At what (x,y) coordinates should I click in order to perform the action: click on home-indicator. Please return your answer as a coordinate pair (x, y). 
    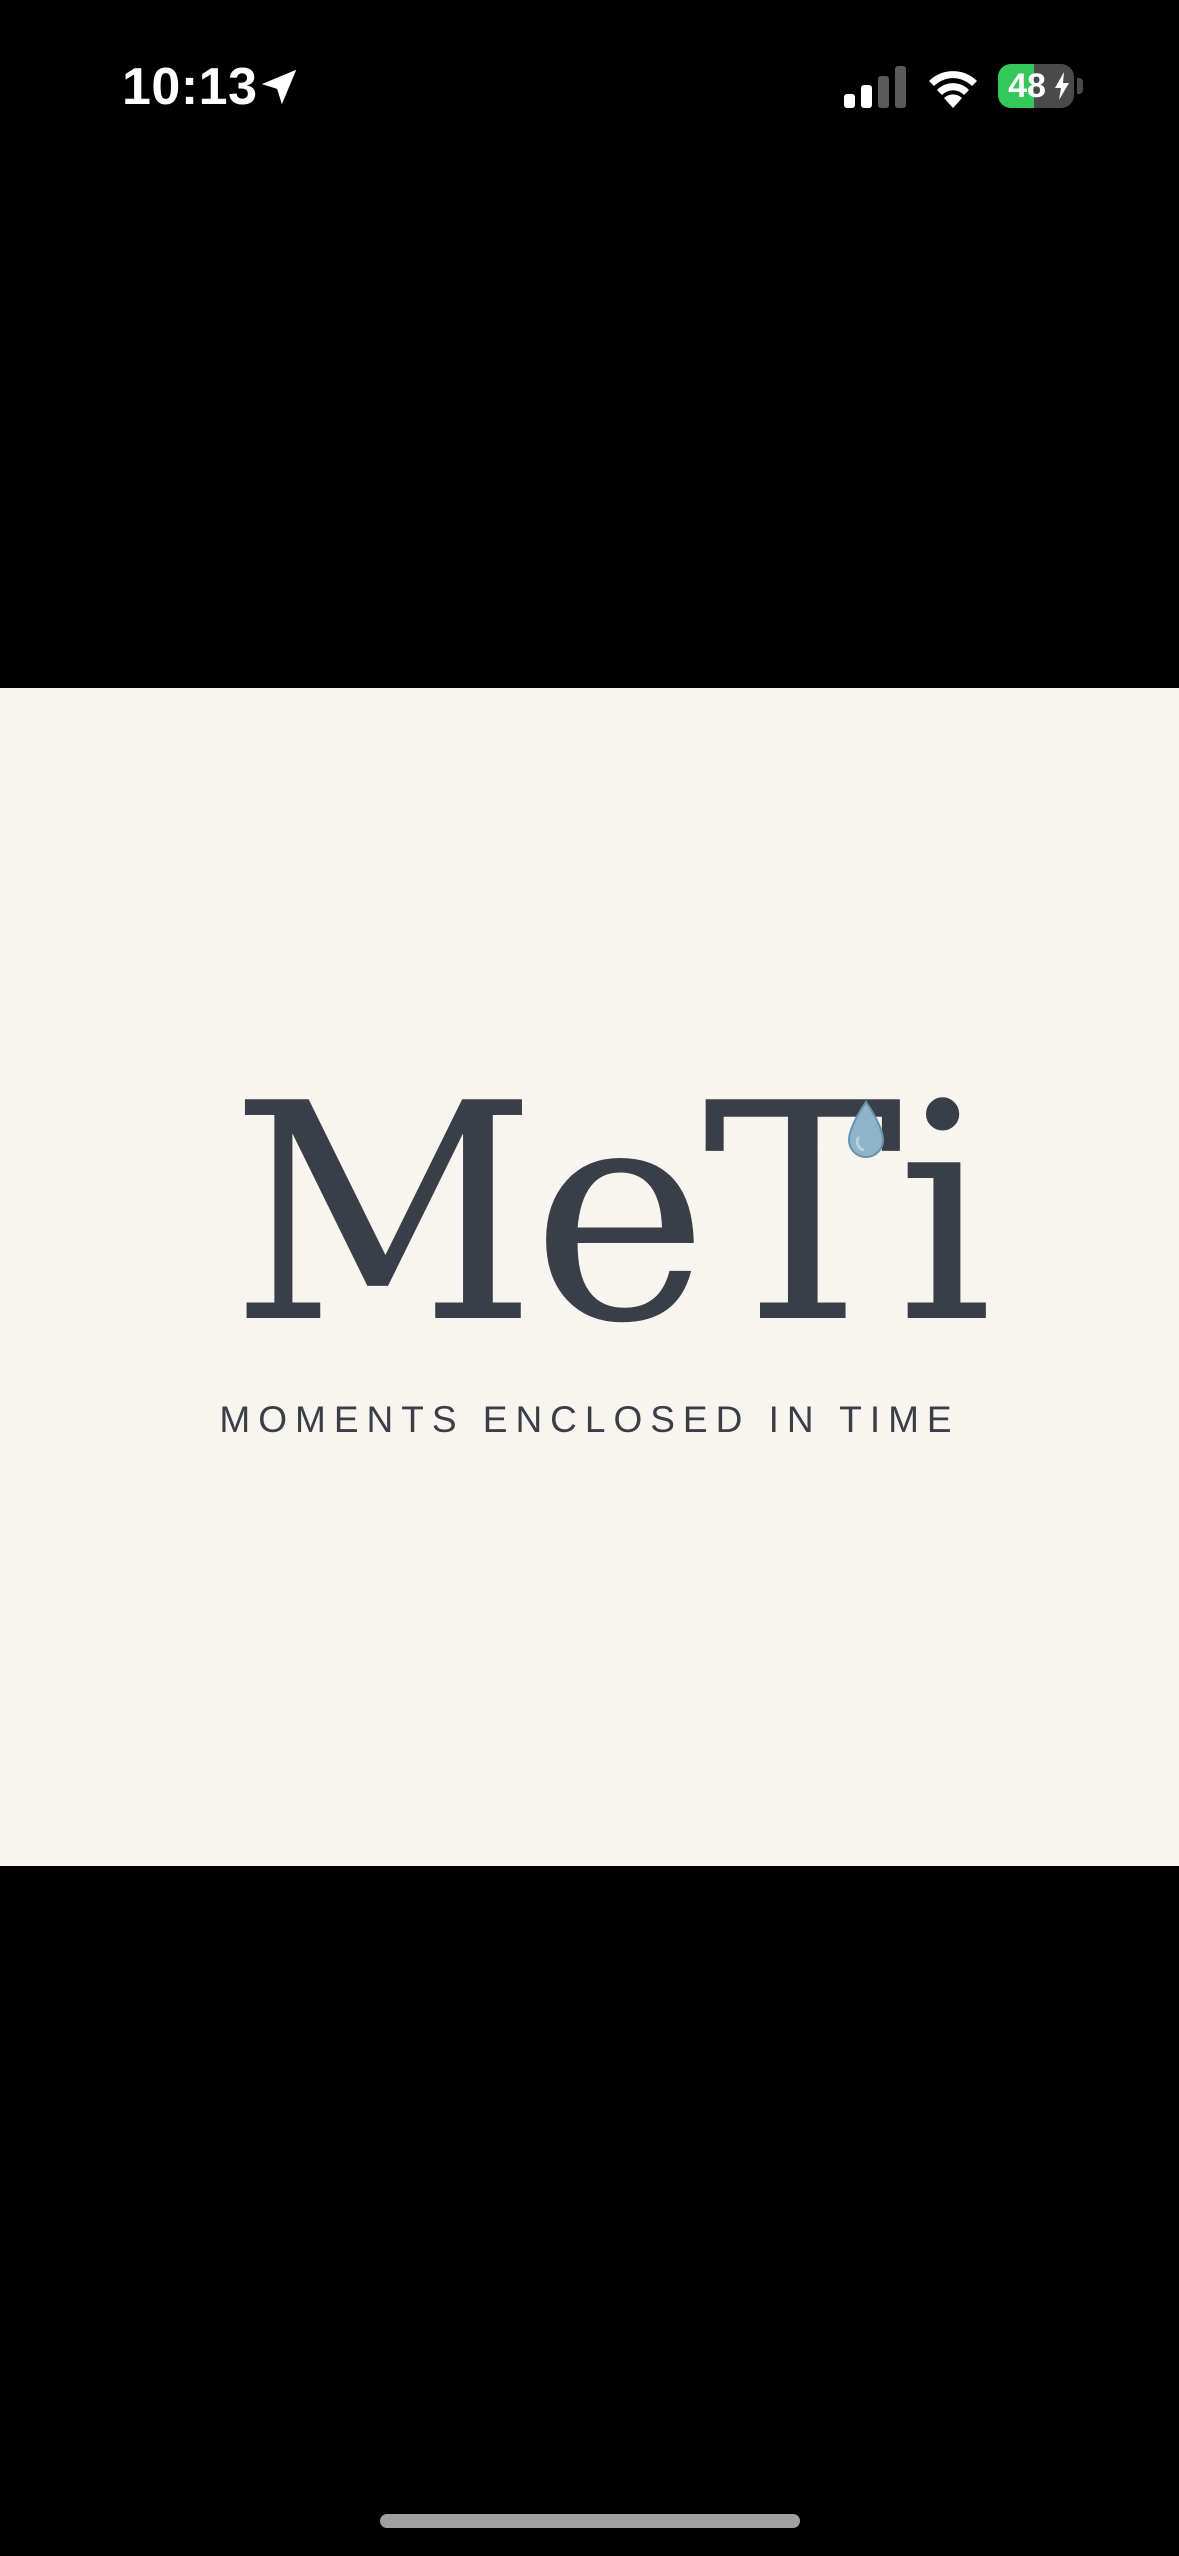
    Looking at the image, I should click on (590, 2521).